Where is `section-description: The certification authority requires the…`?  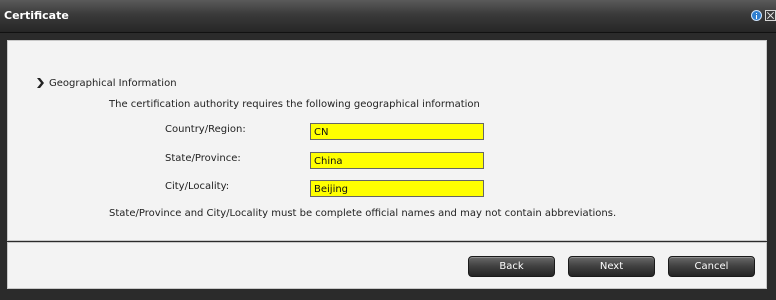
section-description: The certification authority requires the… is located at coordinates (294, 104).